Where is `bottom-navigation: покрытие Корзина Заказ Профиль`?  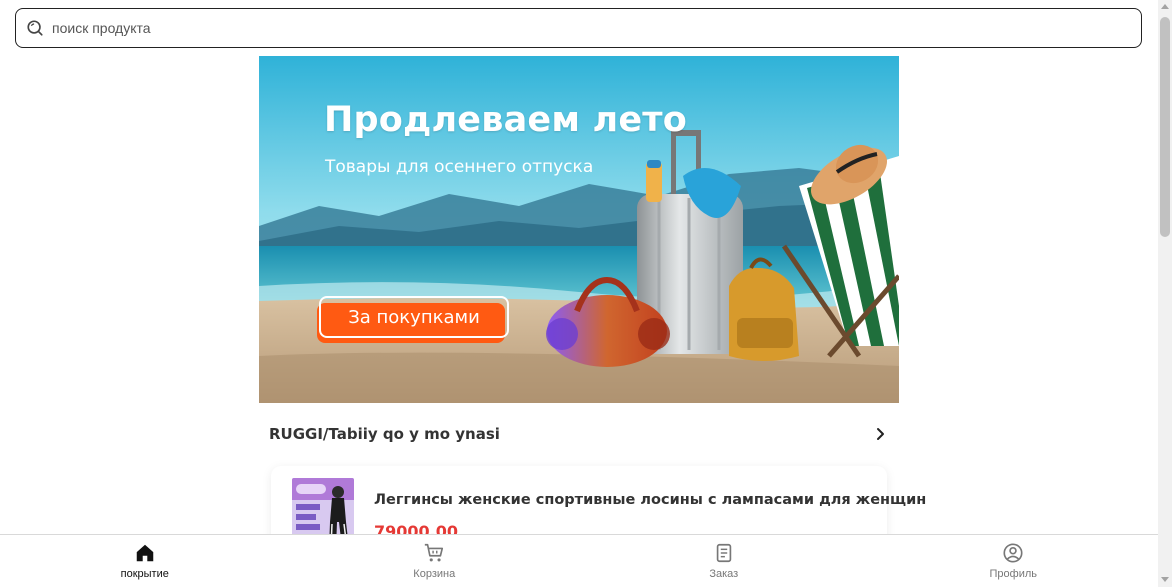 bottom-navigation: покрытие Корзина Заказ Профиль is located at coordinates (579, 560).